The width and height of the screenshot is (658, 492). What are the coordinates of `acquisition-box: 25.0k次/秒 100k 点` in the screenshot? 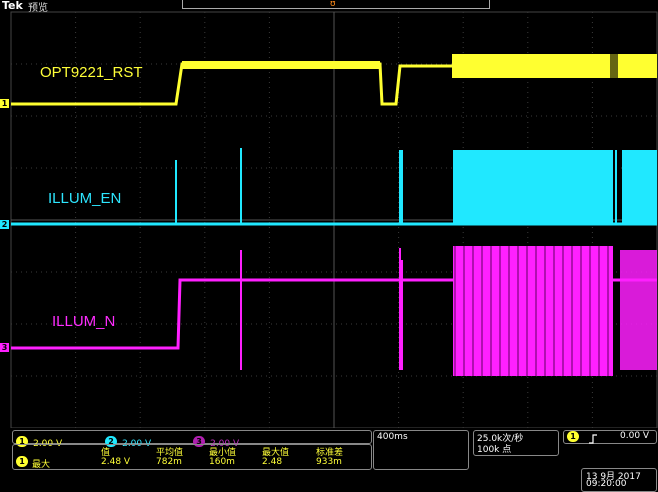 It's located at (516, 443).